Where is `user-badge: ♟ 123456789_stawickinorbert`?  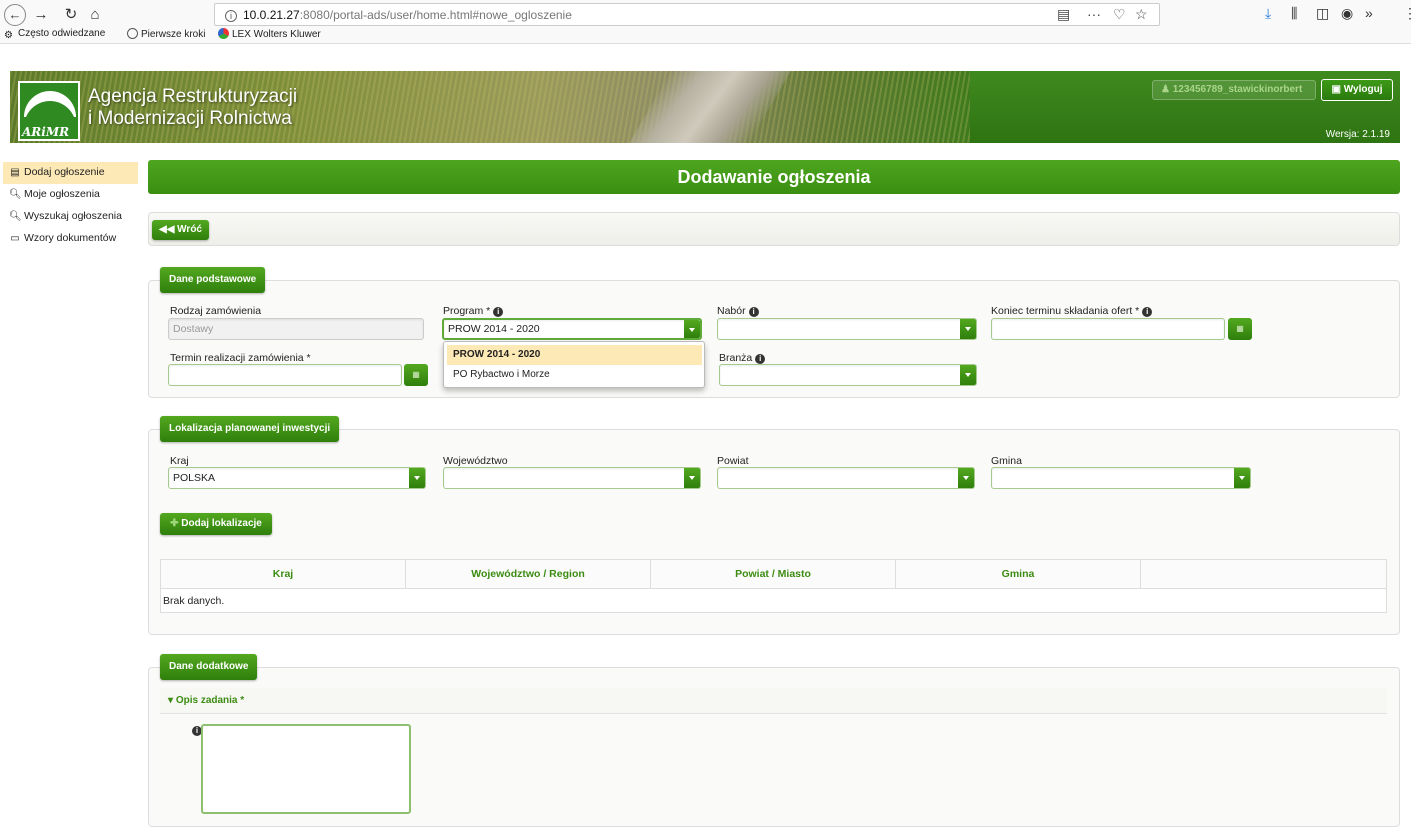 user-badge: ♟ 123456789_stawickinorbert is located at coordinates (1234, 90).